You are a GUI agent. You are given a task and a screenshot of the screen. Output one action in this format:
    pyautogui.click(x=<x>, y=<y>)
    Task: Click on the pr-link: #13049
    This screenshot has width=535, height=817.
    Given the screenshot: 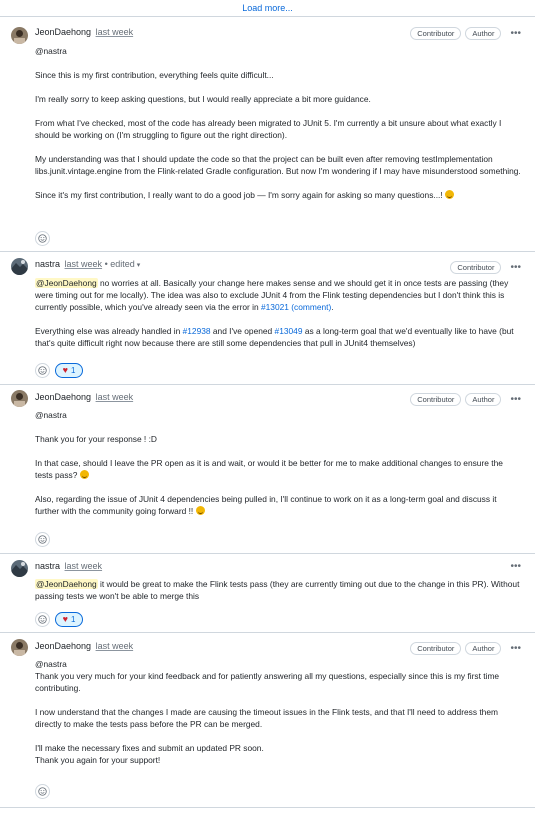 What is the action you would take?
    pyautogui.click(x=289, y=331)
    